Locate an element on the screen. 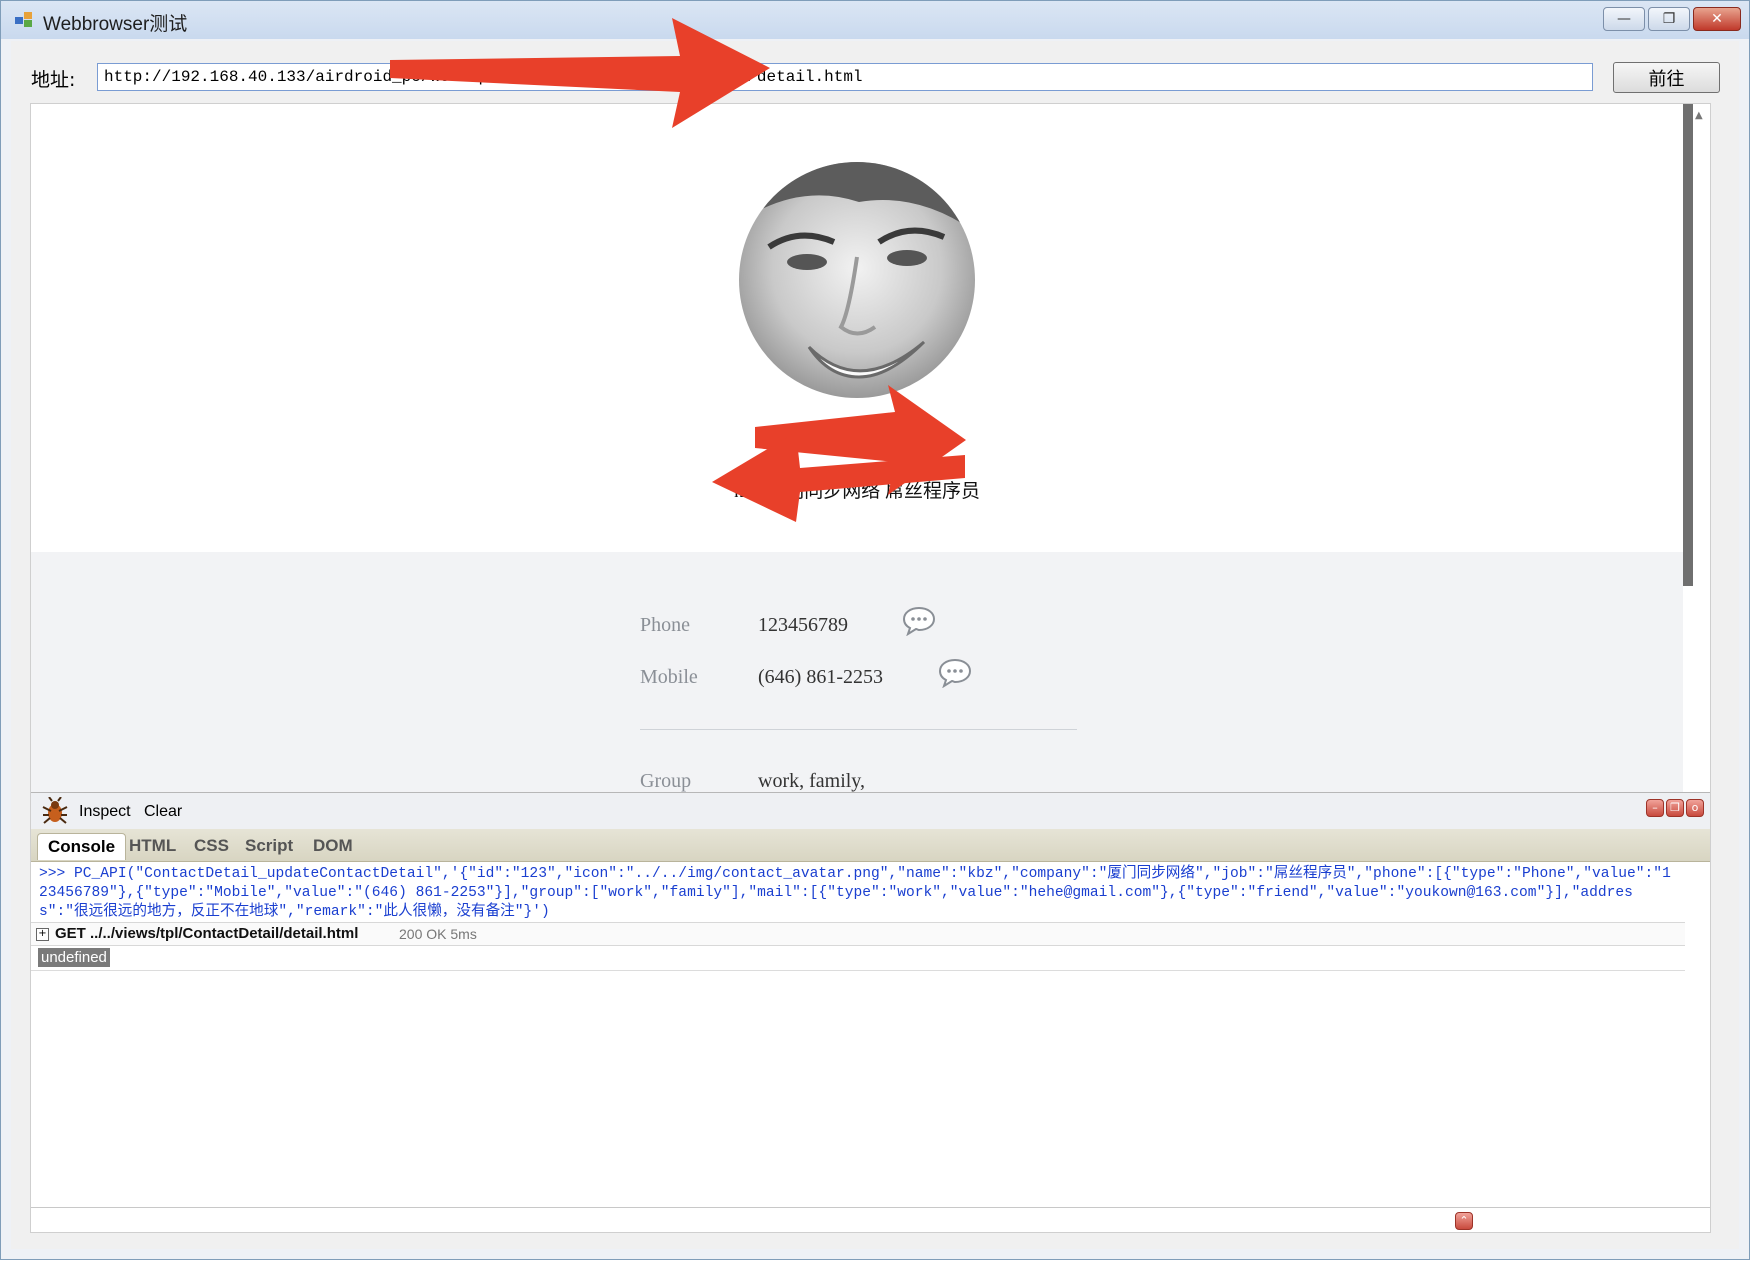 The height and width of the screenshot is (1262, 1754). command-line-bar: ⌃ is located at coordinates (870, 1219).